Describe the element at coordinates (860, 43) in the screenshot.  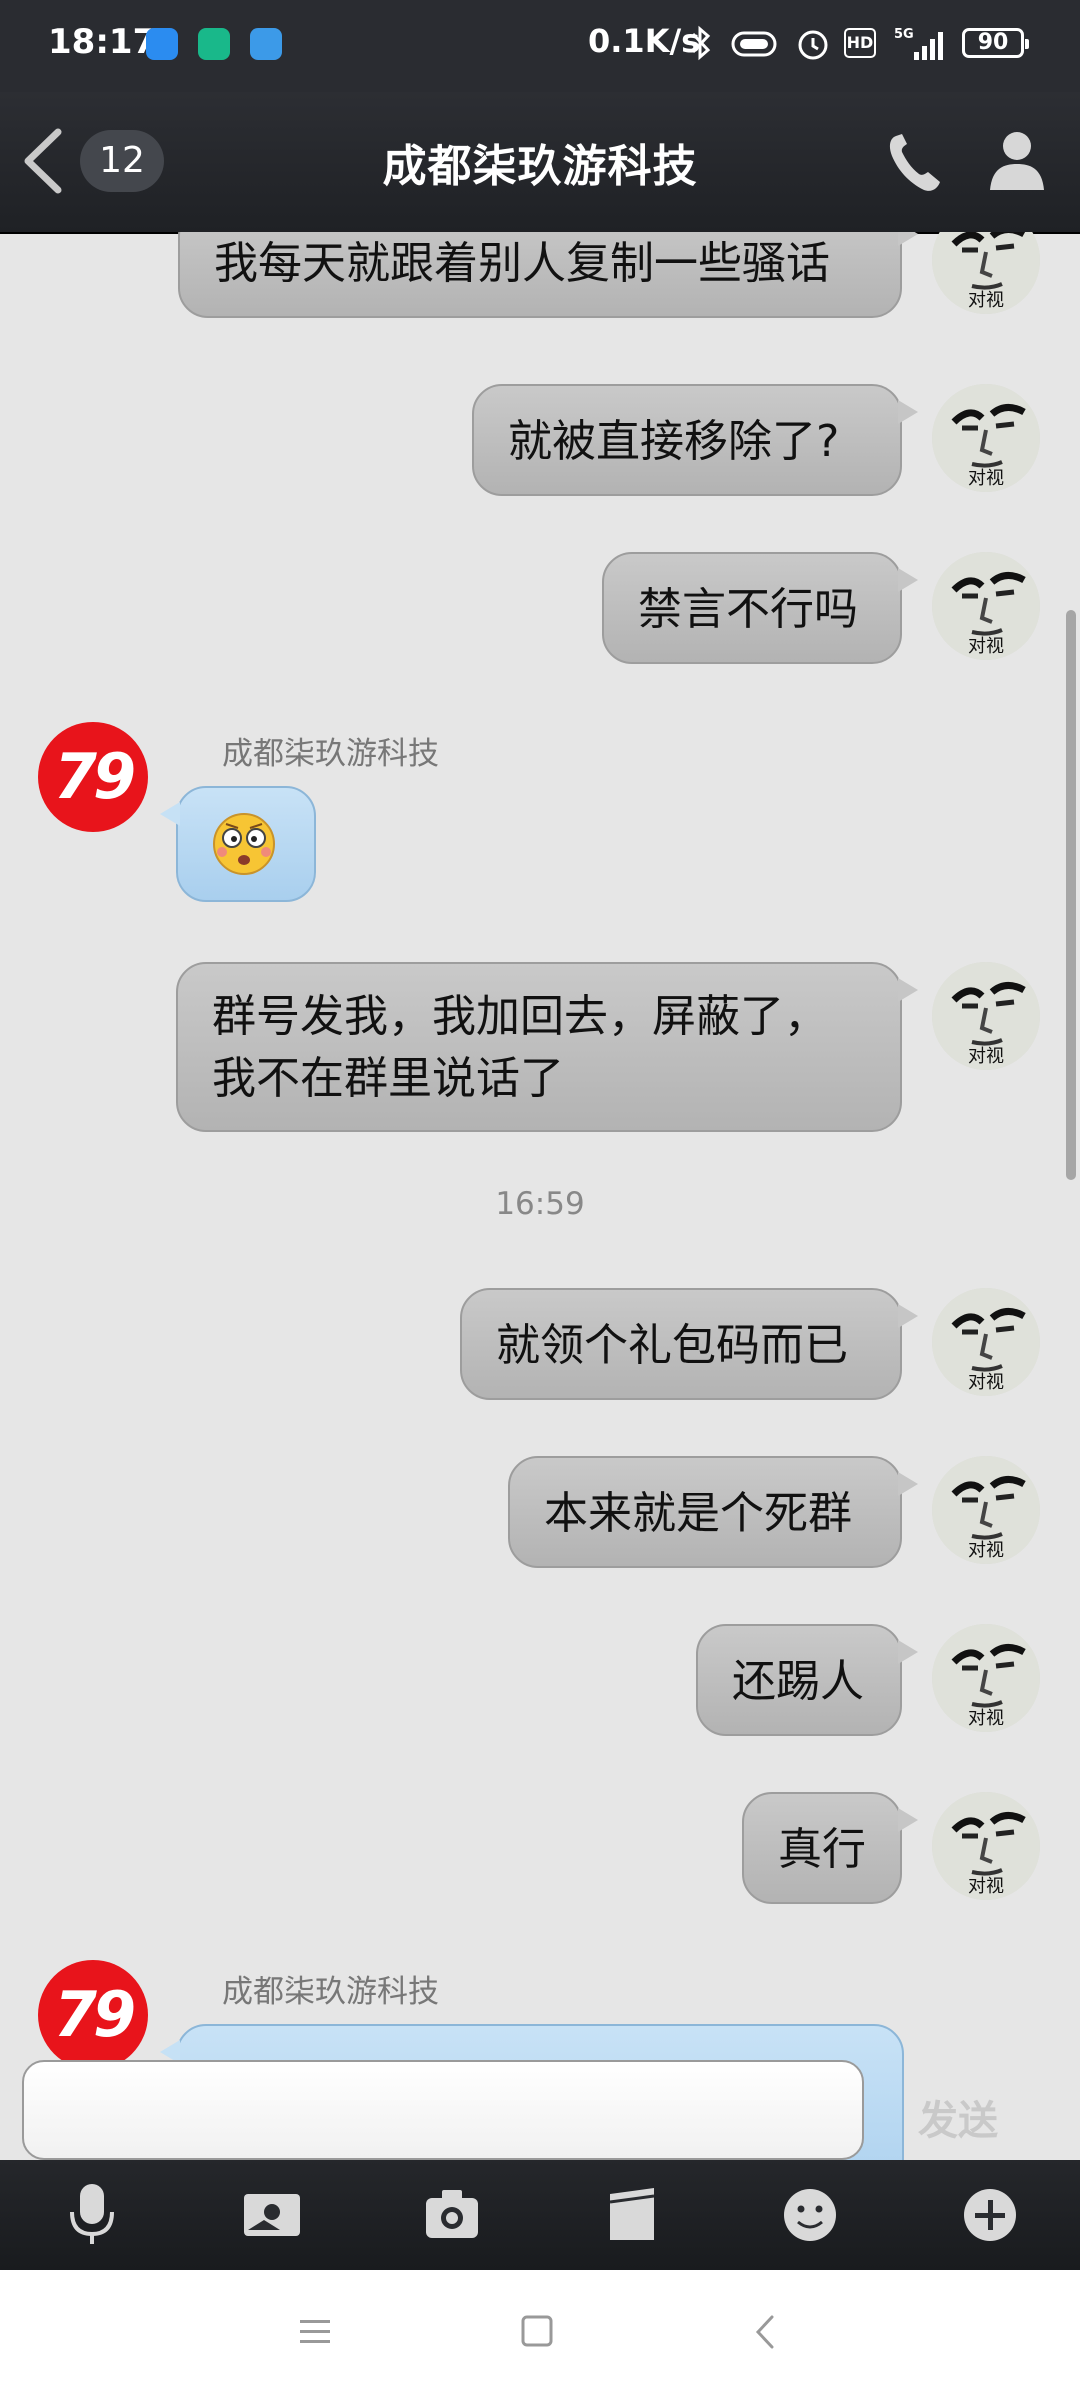
I see `hd-icon: HD` at that location.